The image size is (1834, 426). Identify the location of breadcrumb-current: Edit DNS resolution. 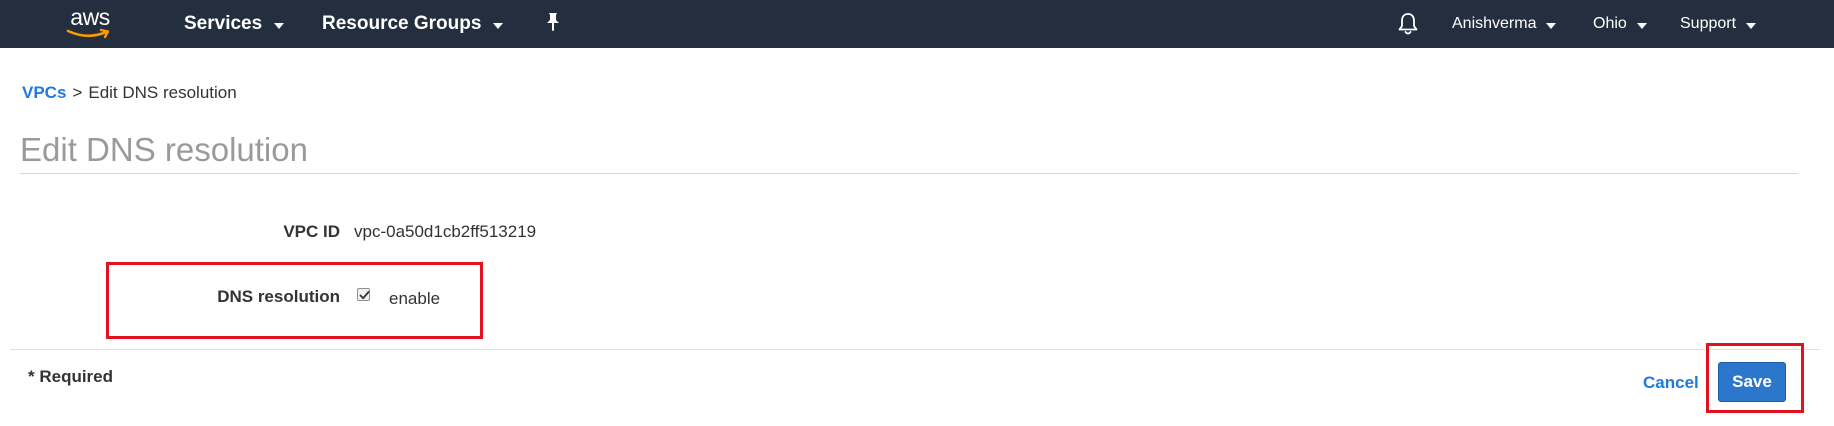
(162, 92).